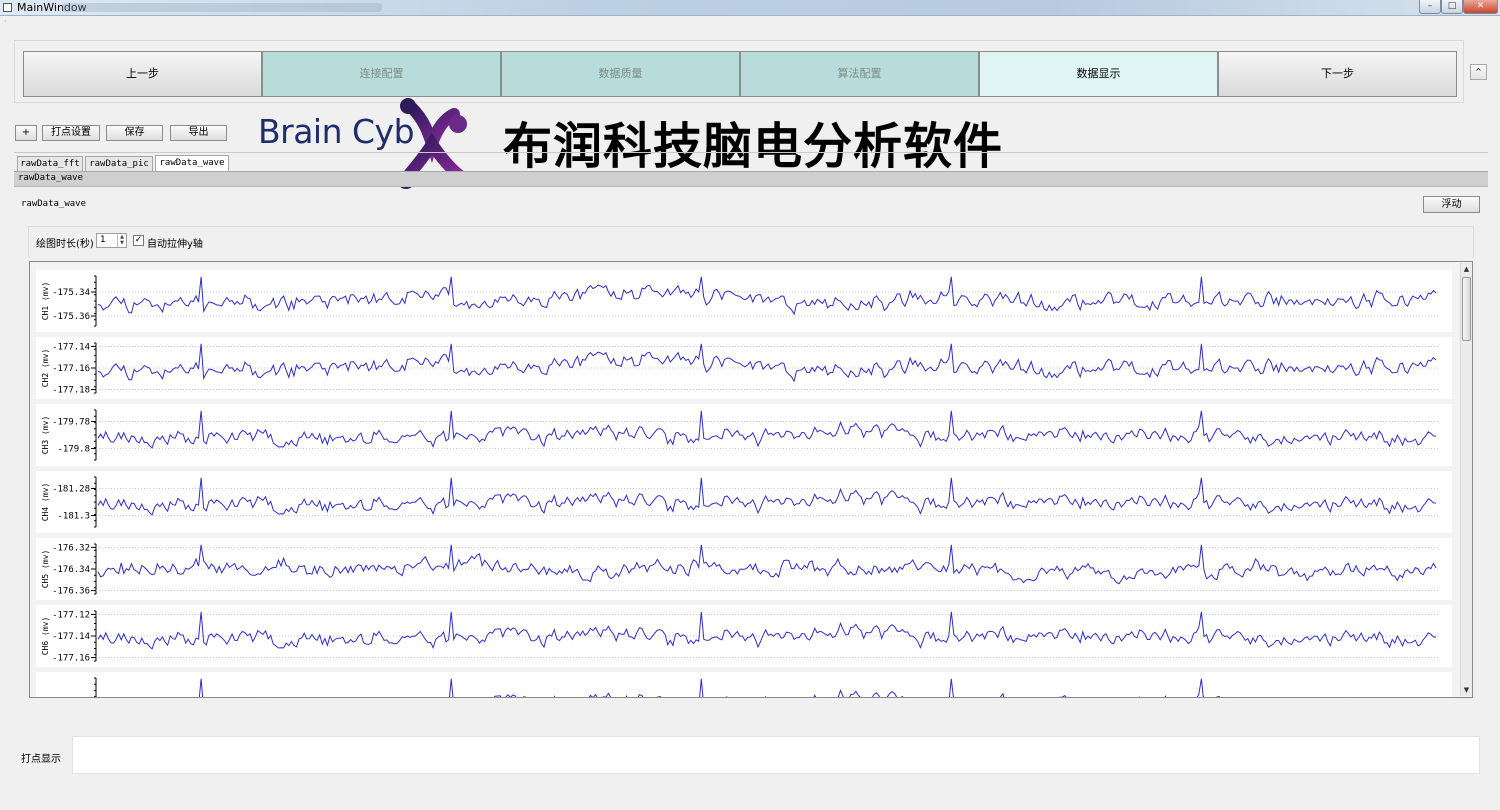 The width and height of the screenshot is (1500, 810). What do you see at coordinates (198, 133) in the screenshot?
I see `export-button: 导出` at bounding box center [198, 133].